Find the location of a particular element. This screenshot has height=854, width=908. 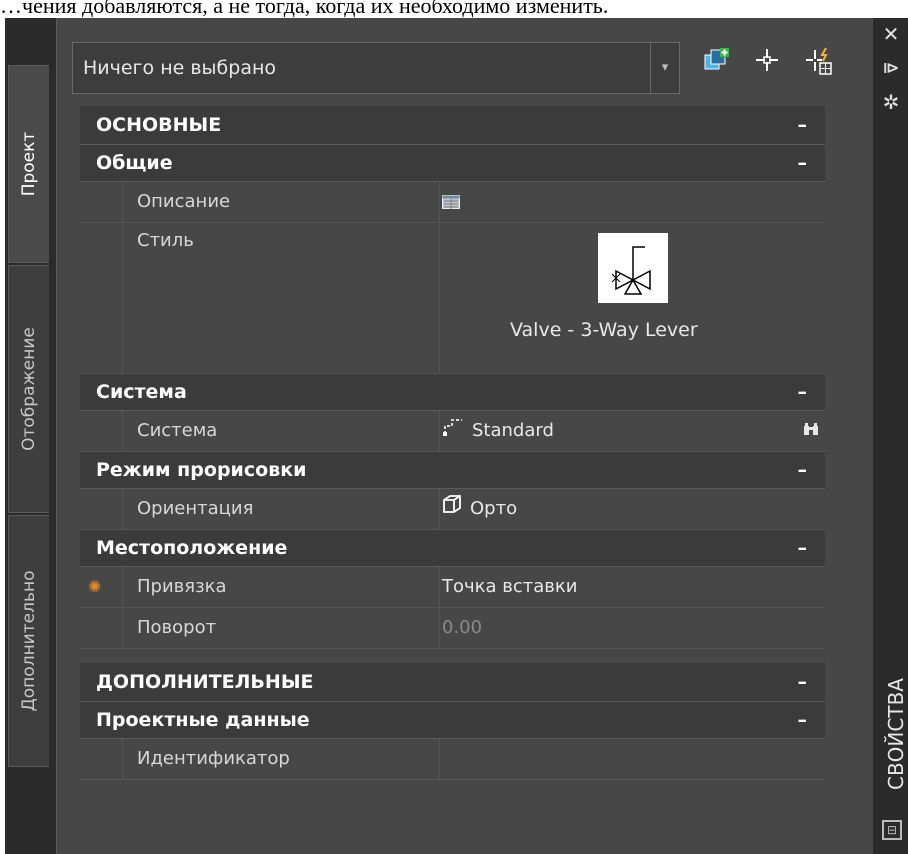

property-row-description: Описание is located at coordinates (452, 202).